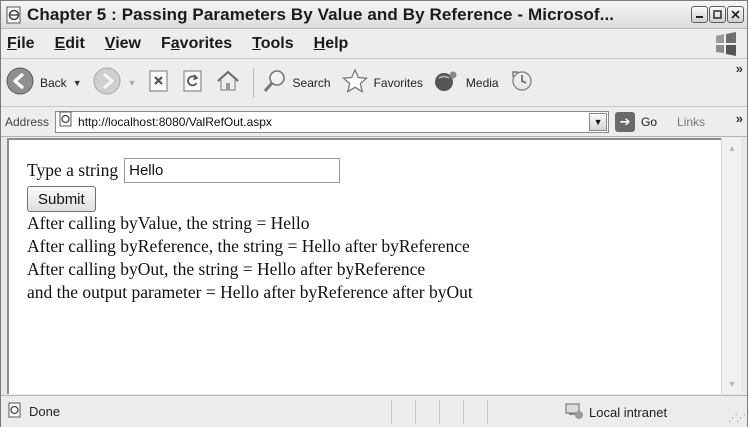 This screenshot has height=427, width=748. What do you see at coordinates (232, 170) in the screenshot?
I see `string-input` at bounding box center [232, 170].